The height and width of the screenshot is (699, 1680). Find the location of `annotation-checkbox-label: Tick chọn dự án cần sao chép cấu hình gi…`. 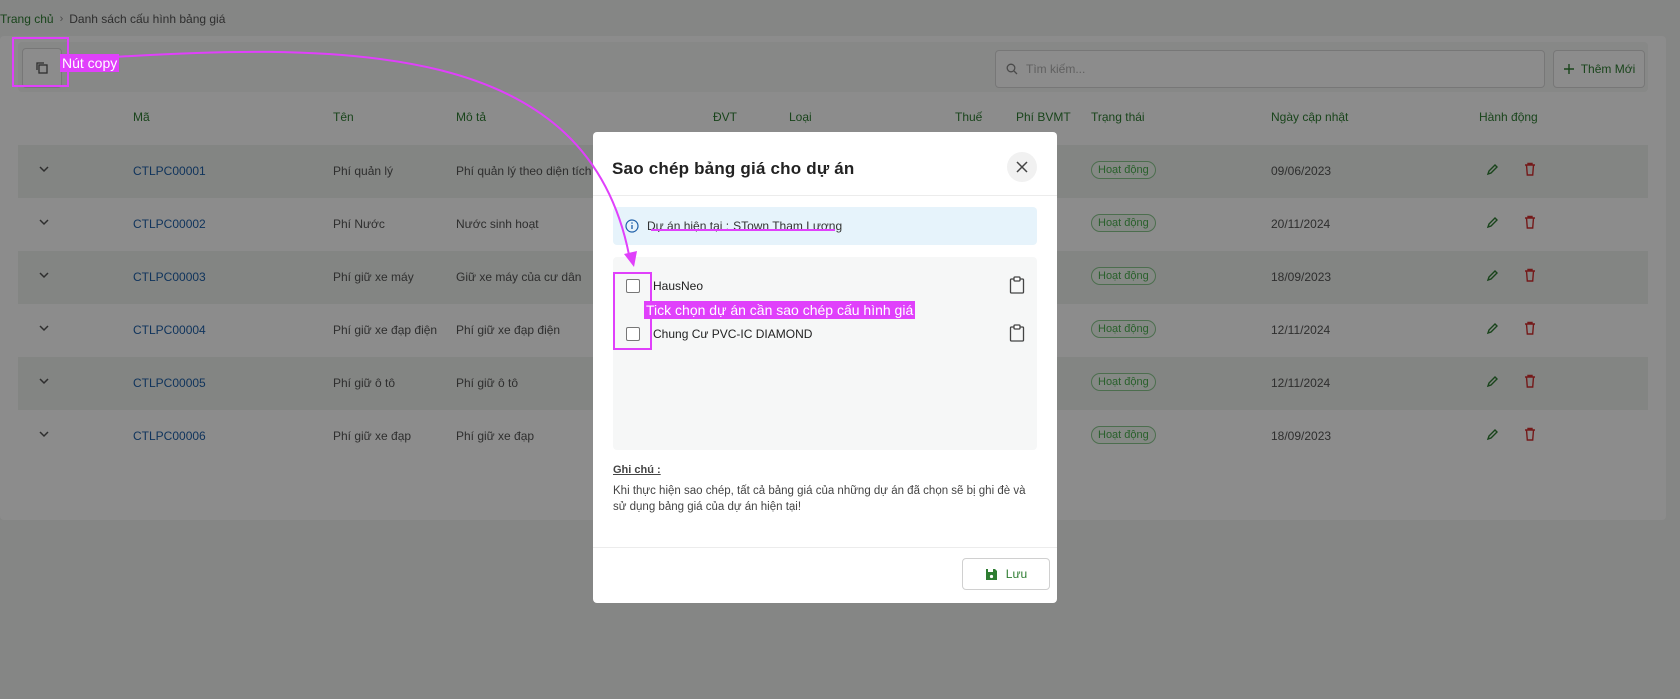

annotation-checkbox-label: Tick chọn dự án cần sao chép cấu hình gi… is located at coordinates (780, 310).